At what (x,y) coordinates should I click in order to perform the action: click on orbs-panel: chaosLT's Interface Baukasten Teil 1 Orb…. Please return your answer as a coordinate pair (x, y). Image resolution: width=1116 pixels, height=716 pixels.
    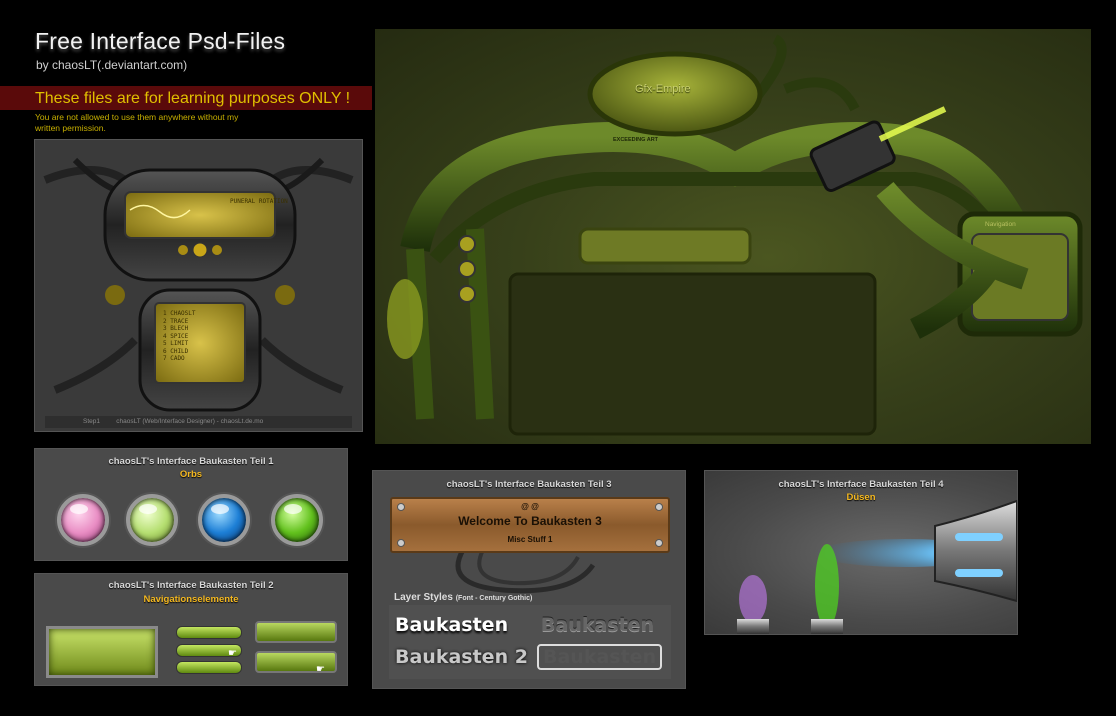
    Looking at the image, I should click on (191, 504).